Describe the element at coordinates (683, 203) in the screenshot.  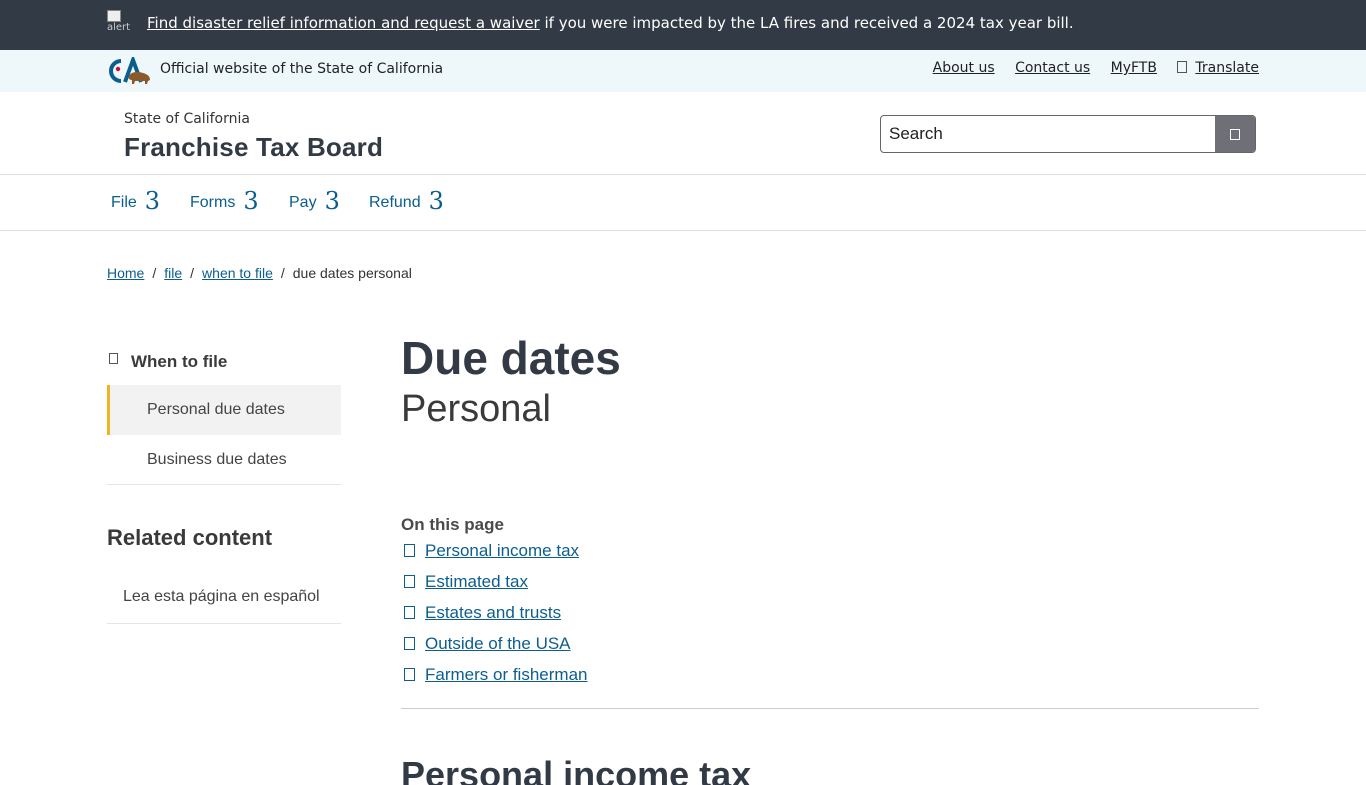
I see `main-navigation: File 3 Forms 3 Pay 3 Refund 3` at that location.